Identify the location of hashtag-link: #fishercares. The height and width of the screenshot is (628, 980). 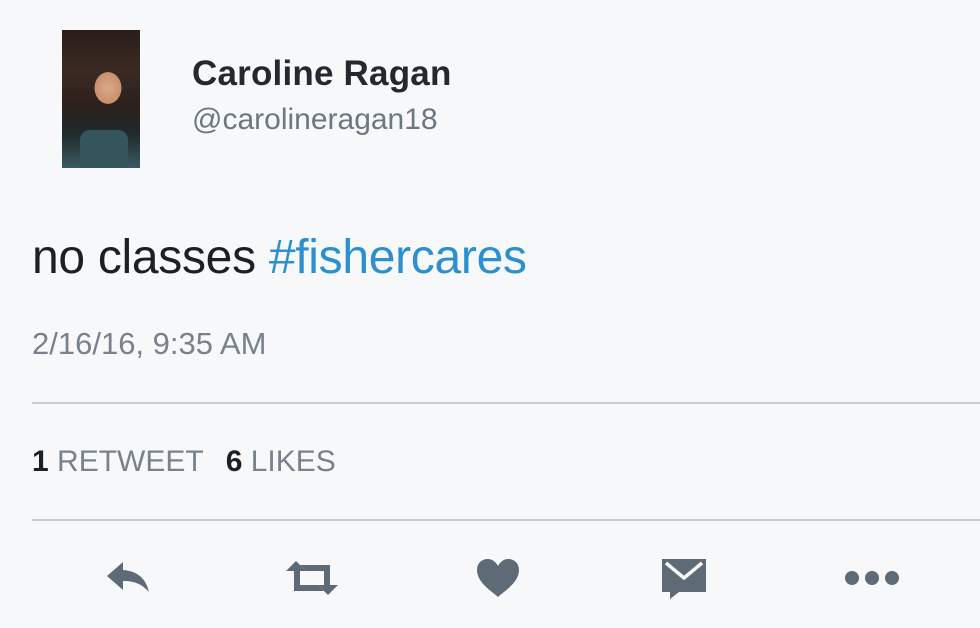
(398, 257).